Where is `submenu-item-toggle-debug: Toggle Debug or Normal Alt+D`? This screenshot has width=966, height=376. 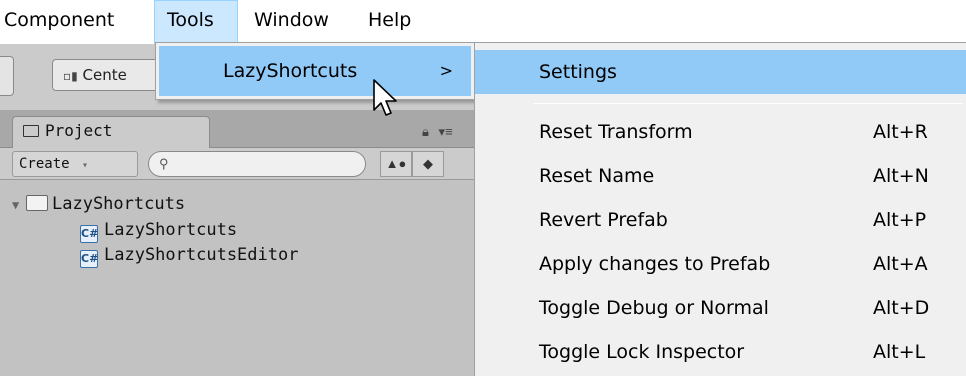 submenu-item-toggle-debug: Toggle Debug or Normal Alt+D is located at coordinates (720, 308).